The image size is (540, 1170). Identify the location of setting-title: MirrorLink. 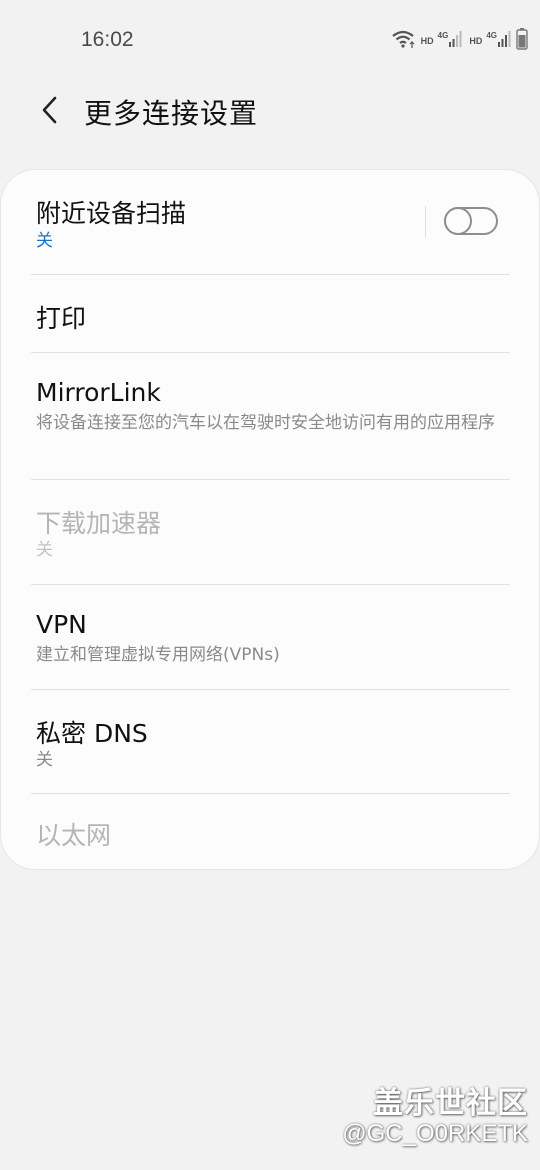
(98, 392).